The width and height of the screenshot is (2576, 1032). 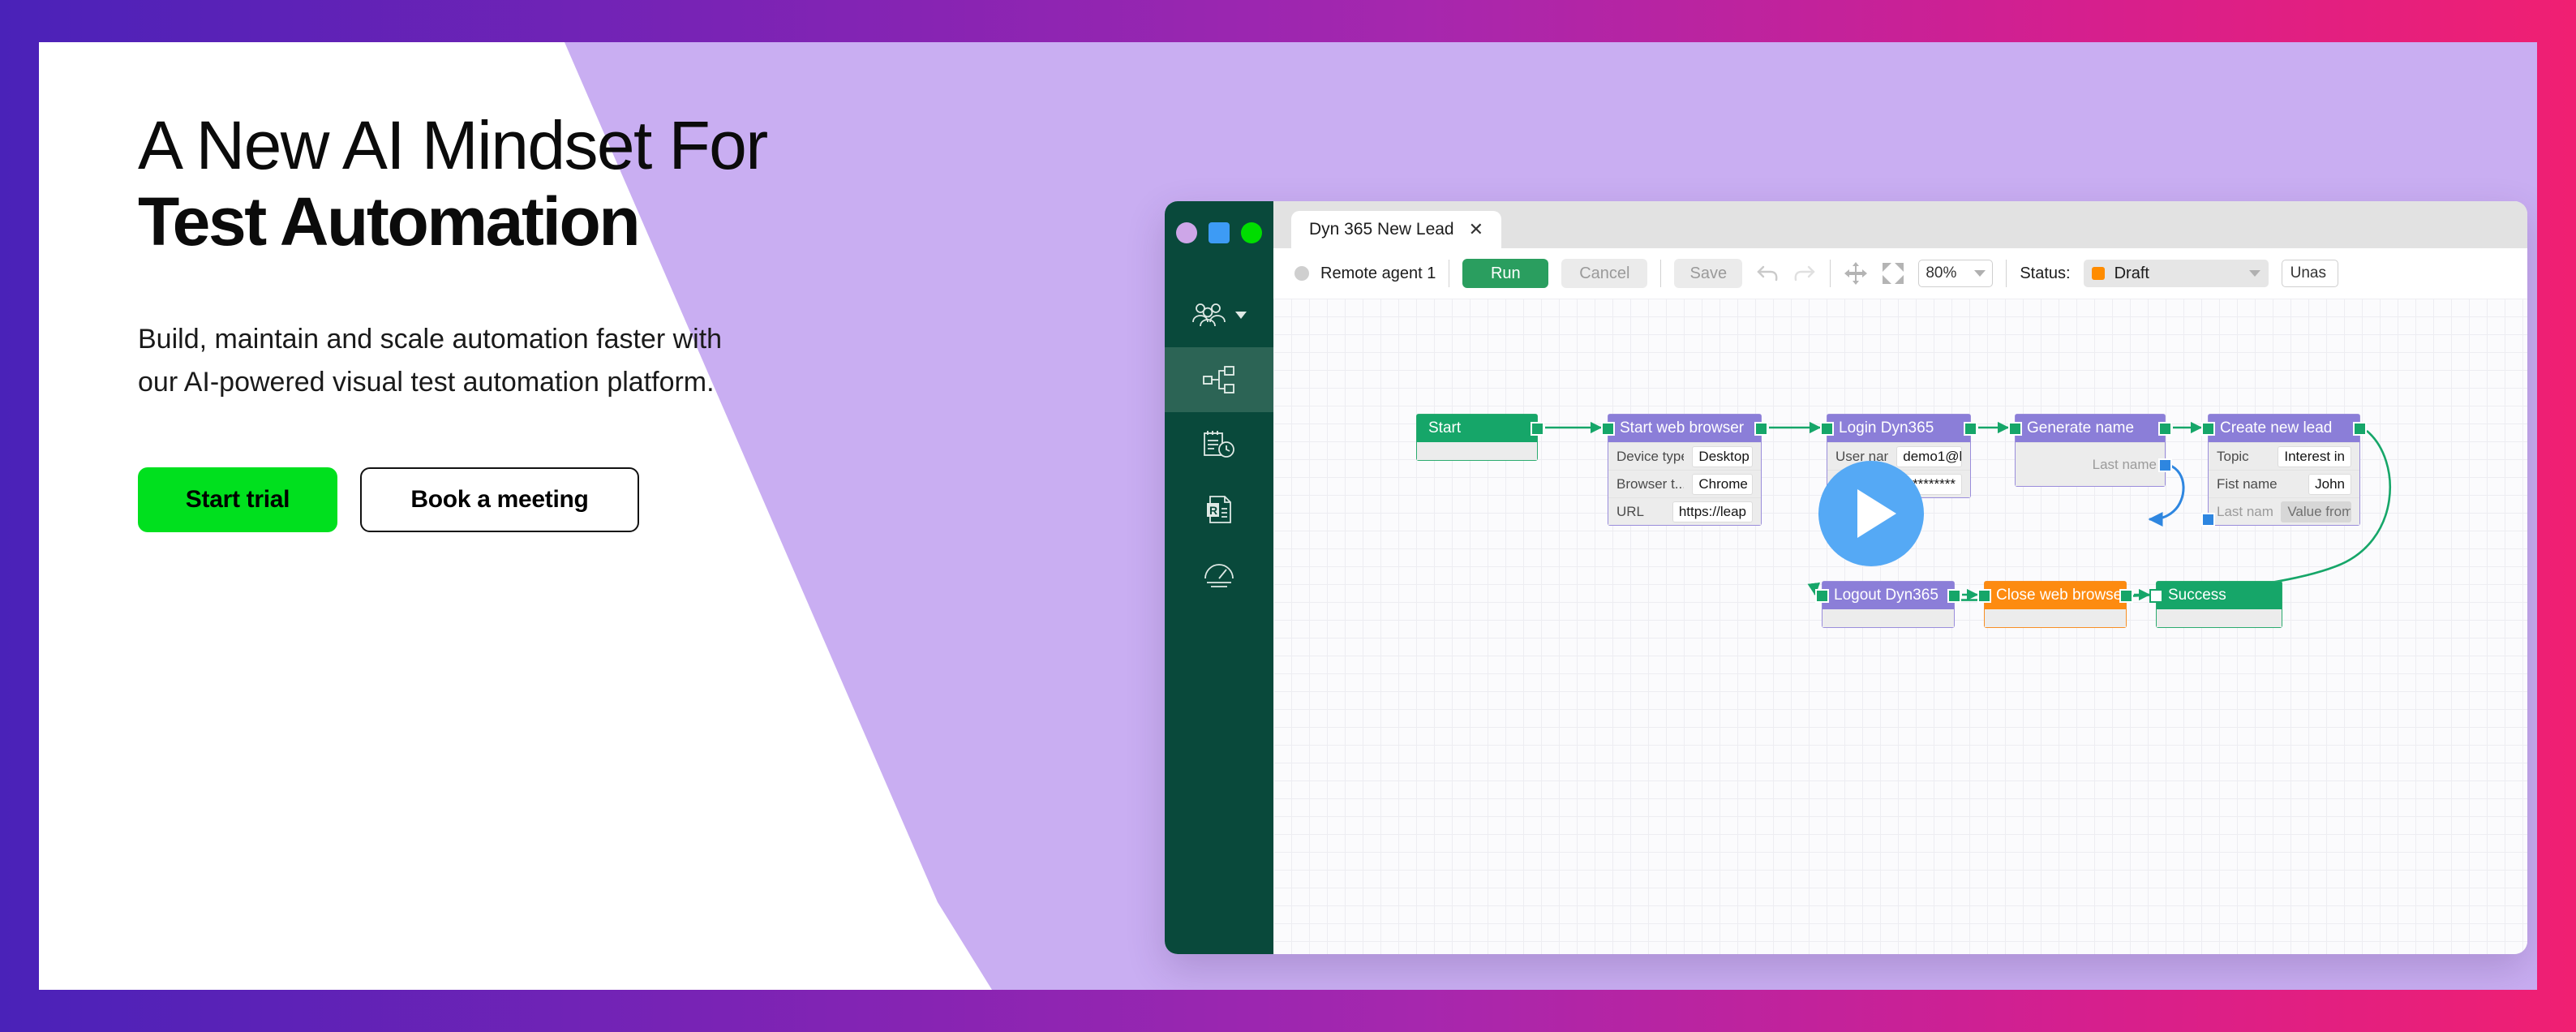 I want to click on property-label: URL, so click(x=1630, y=511).